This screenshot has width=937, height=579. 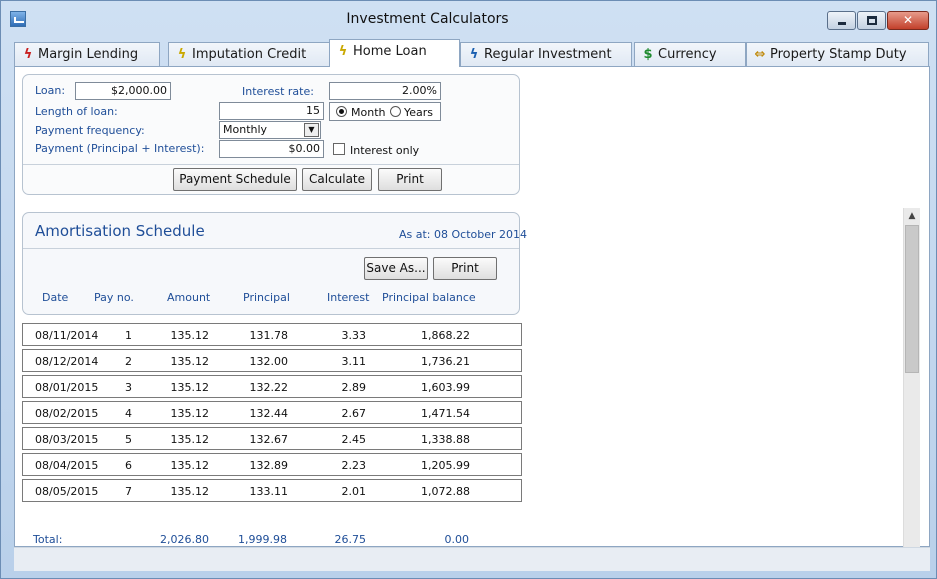 What do you see at coordinates (55, 297) in the screenshot?
I see `column-header-date: Date` at bounding box center [55, 297].